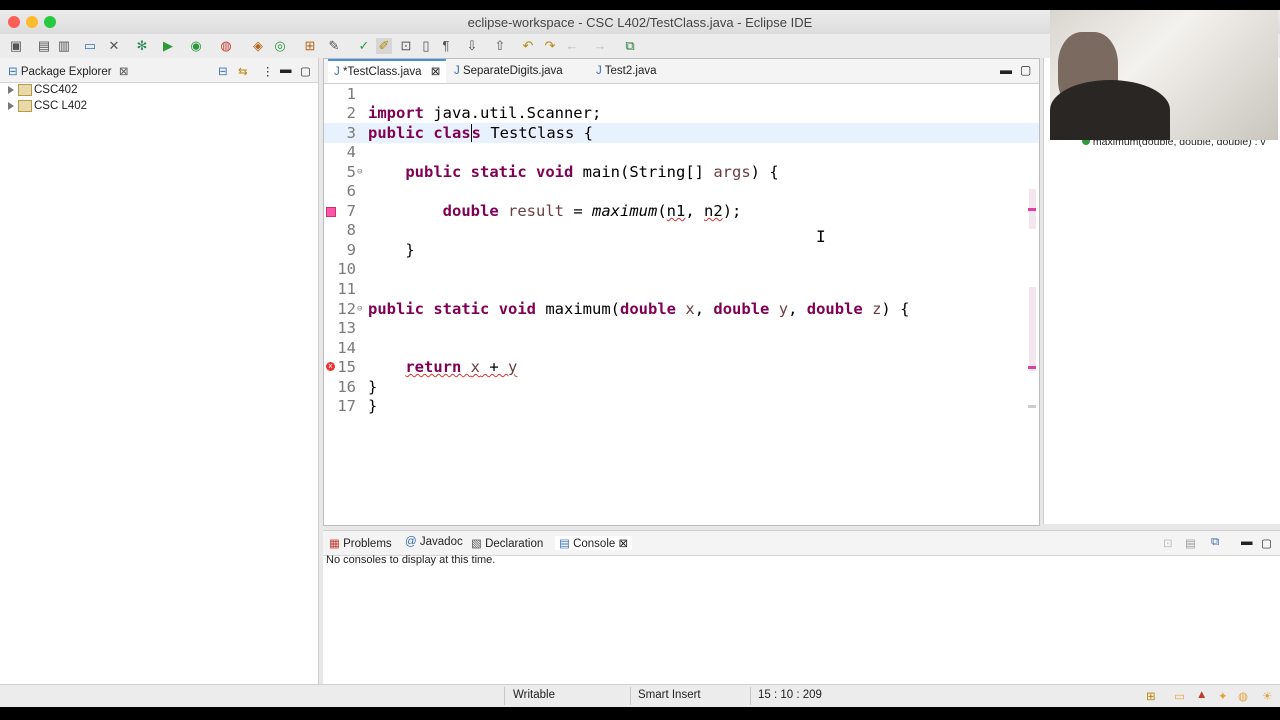 The image size is (1280, 720). What do you see at coordinates (346, 328) in the screenshot?
I see `line-number: 13` at bounding box center [346, 328].